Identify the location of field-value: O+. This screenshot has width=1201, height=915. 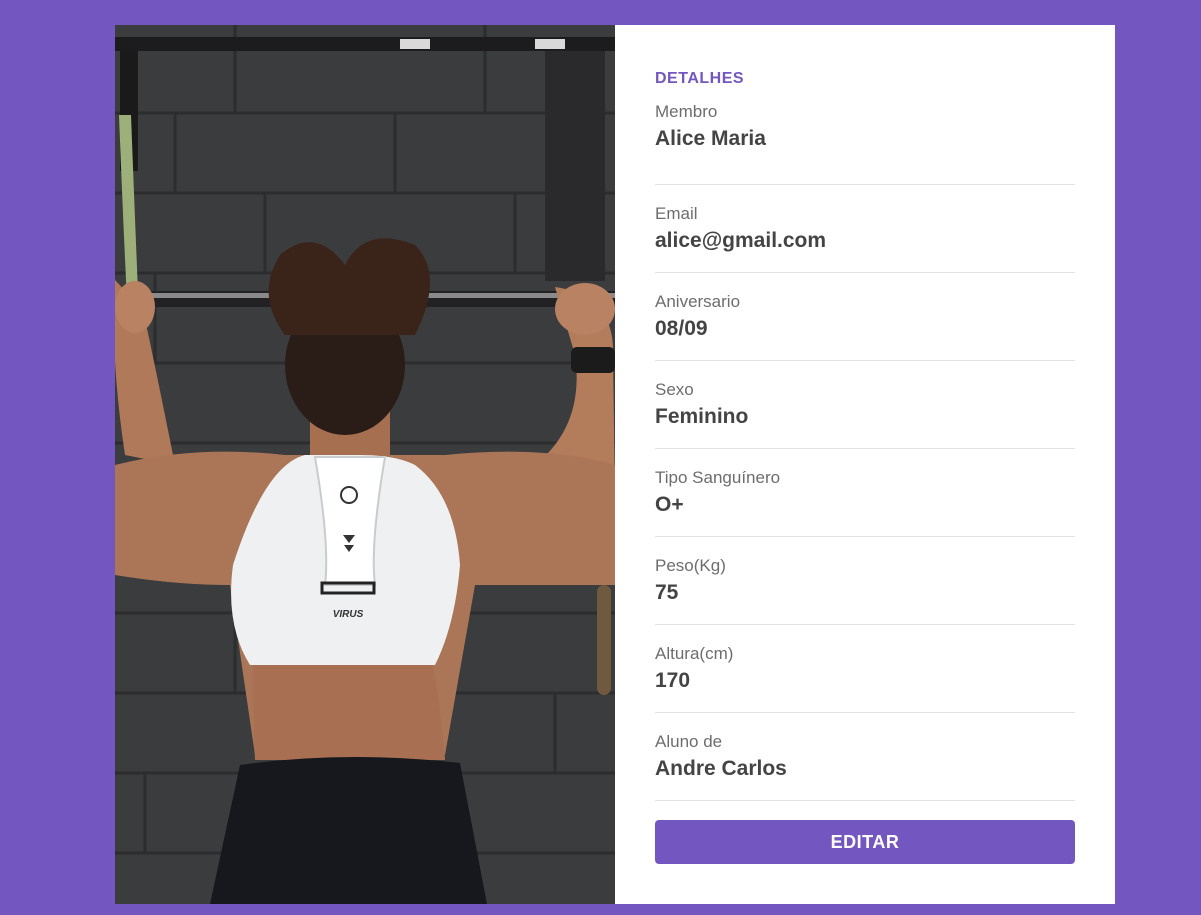
(669, 504).